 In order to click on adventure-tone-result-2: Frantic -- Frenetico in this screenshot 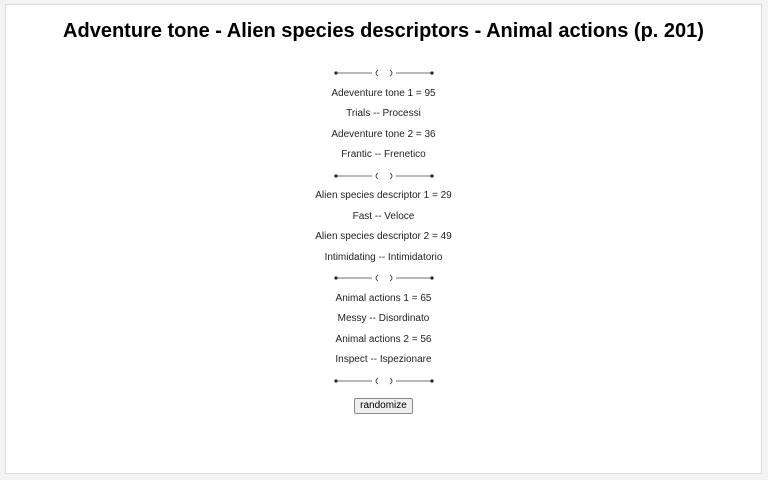, I will do `click(383, 154)`.